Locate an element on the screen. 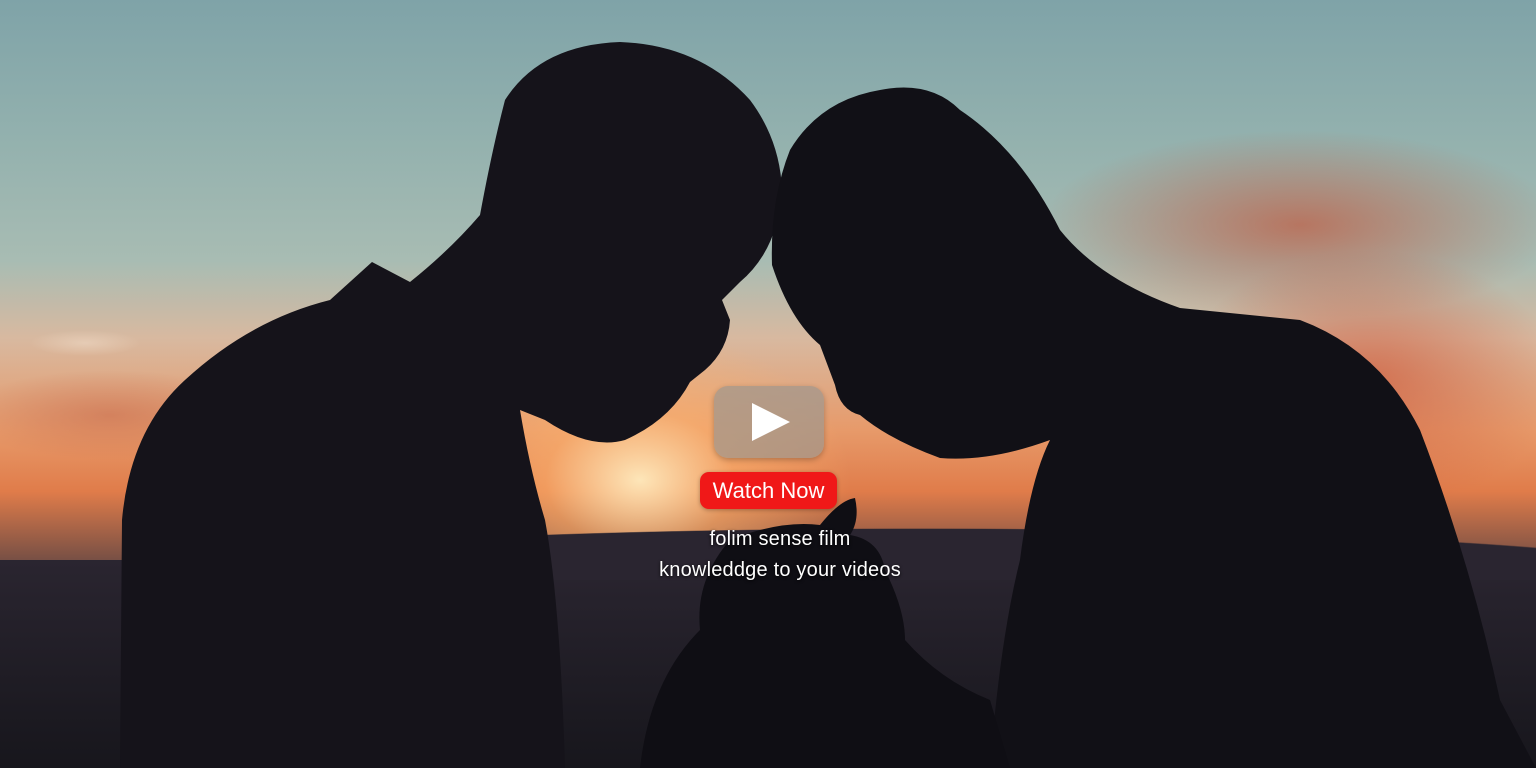  watch-now-button: Watch Now is located at coordinates (768, 490).